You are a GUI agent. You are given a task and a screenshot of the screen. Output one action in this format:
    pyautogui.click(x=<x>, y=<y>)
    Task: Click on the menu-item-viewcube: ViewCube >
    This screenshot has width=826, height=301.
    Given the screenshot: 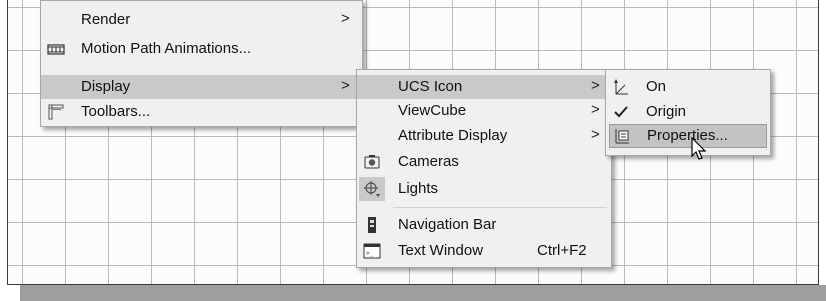 What is the action you would take?
    pyautogui.click(x=484, y=111)
    